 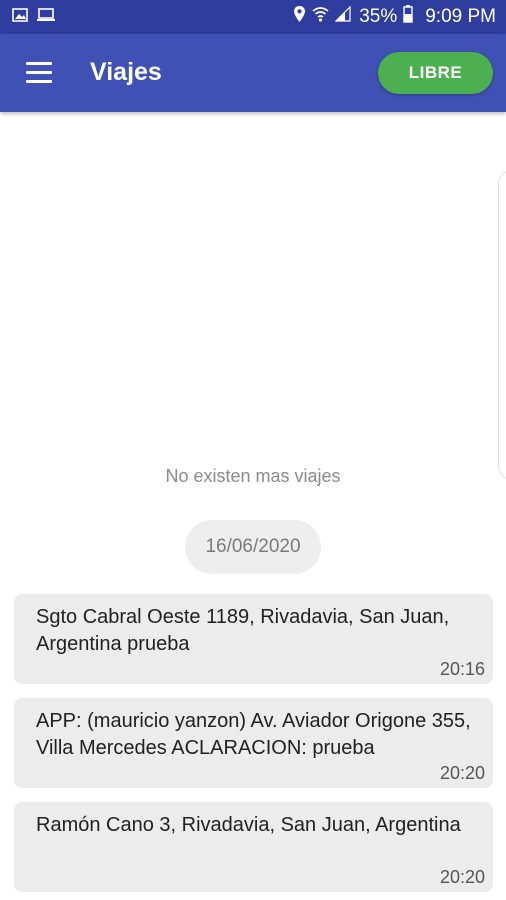 What do you see at coordinates (46, 17) in the screenshot?
I see `cast-icon` at bounding box center [46, 17].